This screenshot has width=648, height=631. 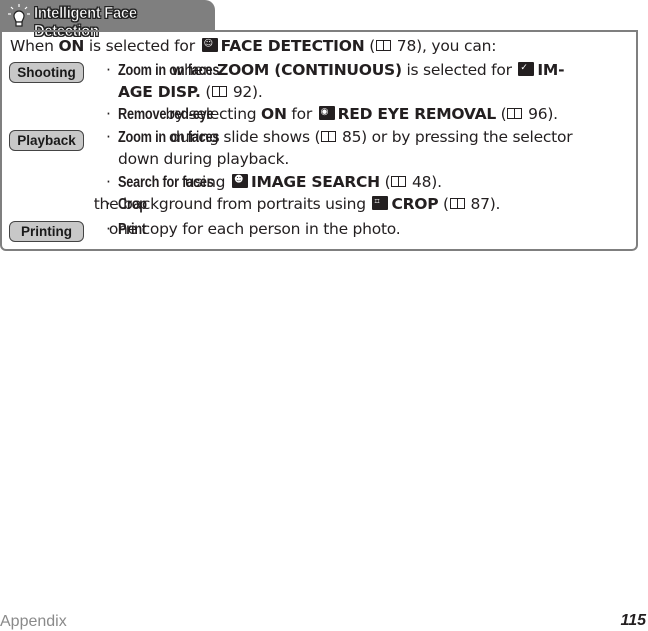 What do you see at coordinates (209, 45) in the screenshot?
I see `face-detection-icon: ☺` at bounding box center [209, 45].